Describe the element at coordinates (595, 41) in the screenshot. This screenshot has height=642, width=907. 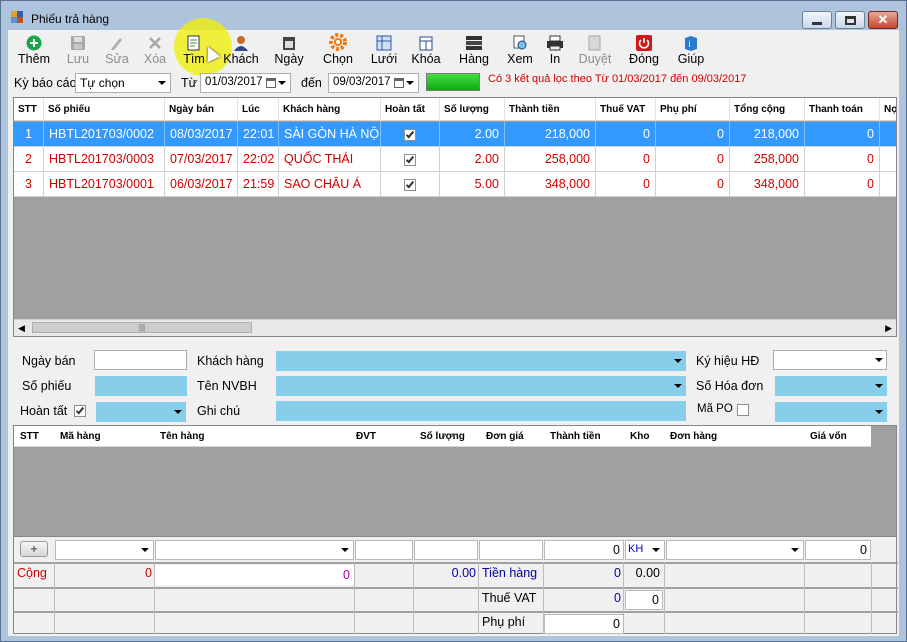
I see `approve-document-icon` at that location.